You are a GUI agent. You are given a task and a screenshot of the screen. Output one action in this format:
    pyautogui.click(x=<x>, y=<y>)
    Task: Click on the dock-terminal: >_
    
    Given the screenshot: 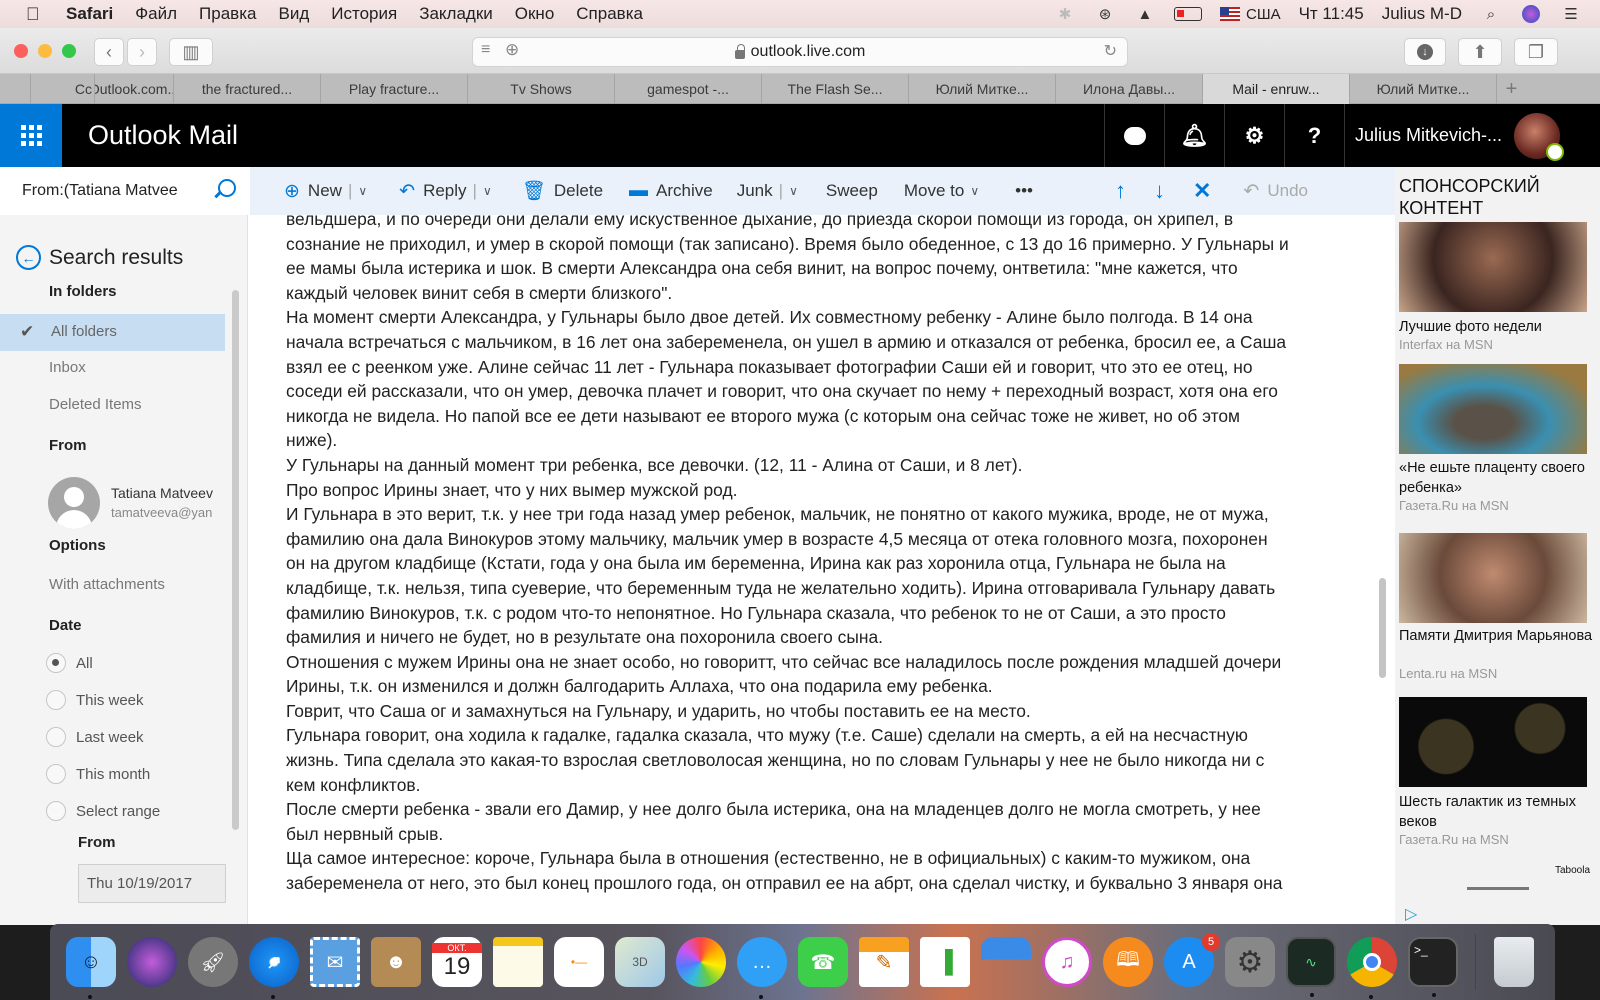 What is the action you would take?
    pyautogui.click(x=1433, y=967)
    